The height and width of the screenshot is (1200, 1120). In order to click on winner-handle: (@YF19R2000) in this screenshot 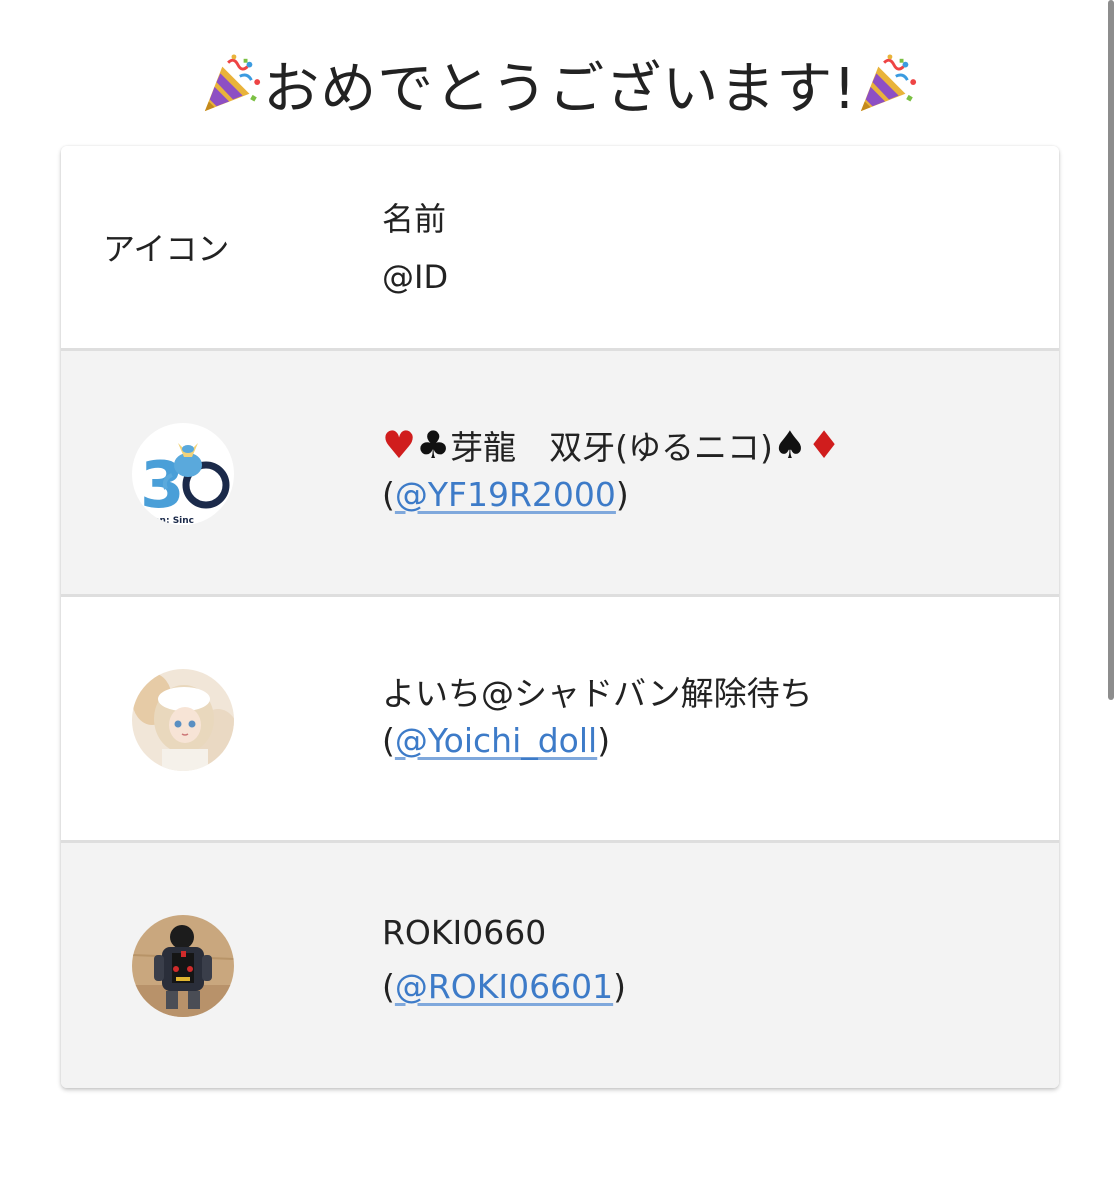, I will do `click(505, 494)`.